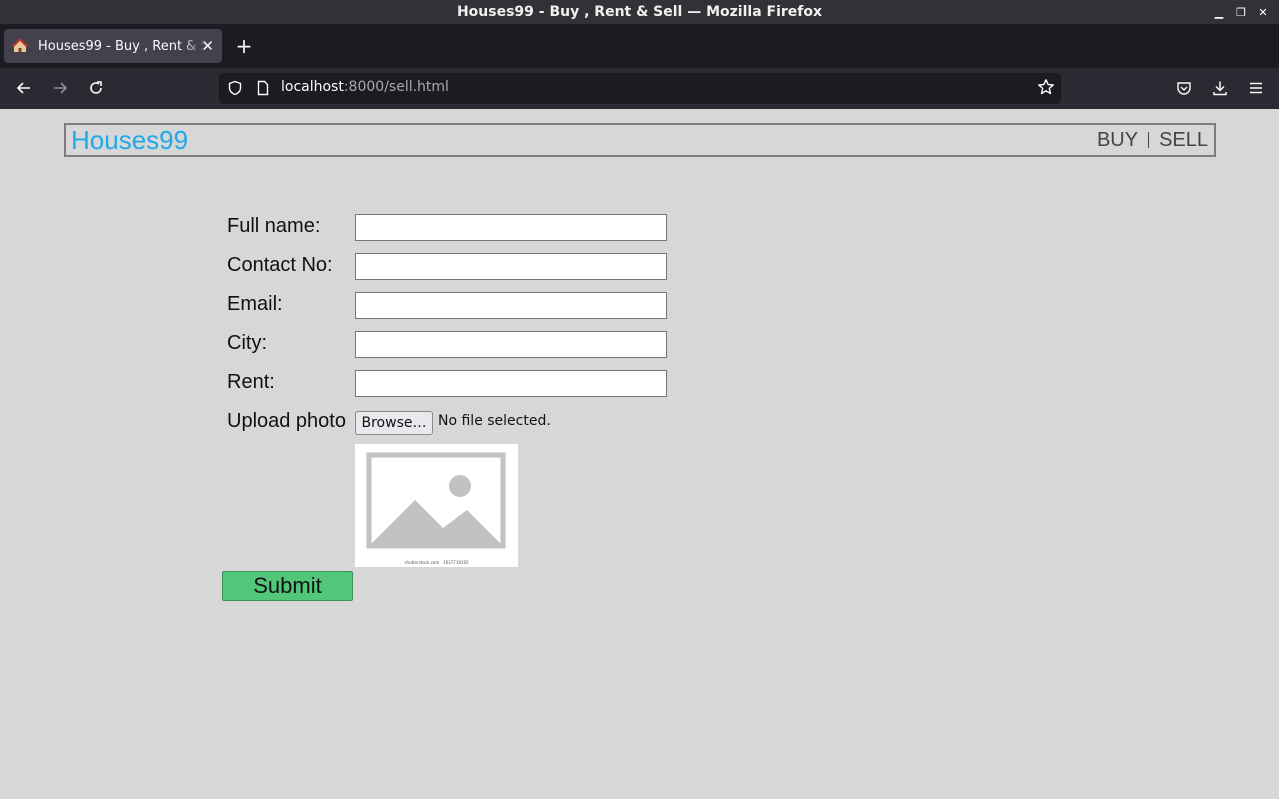 This screenshot has height=799, width=1279. I want to click on rent-label: Rent:, so click(251, 382).